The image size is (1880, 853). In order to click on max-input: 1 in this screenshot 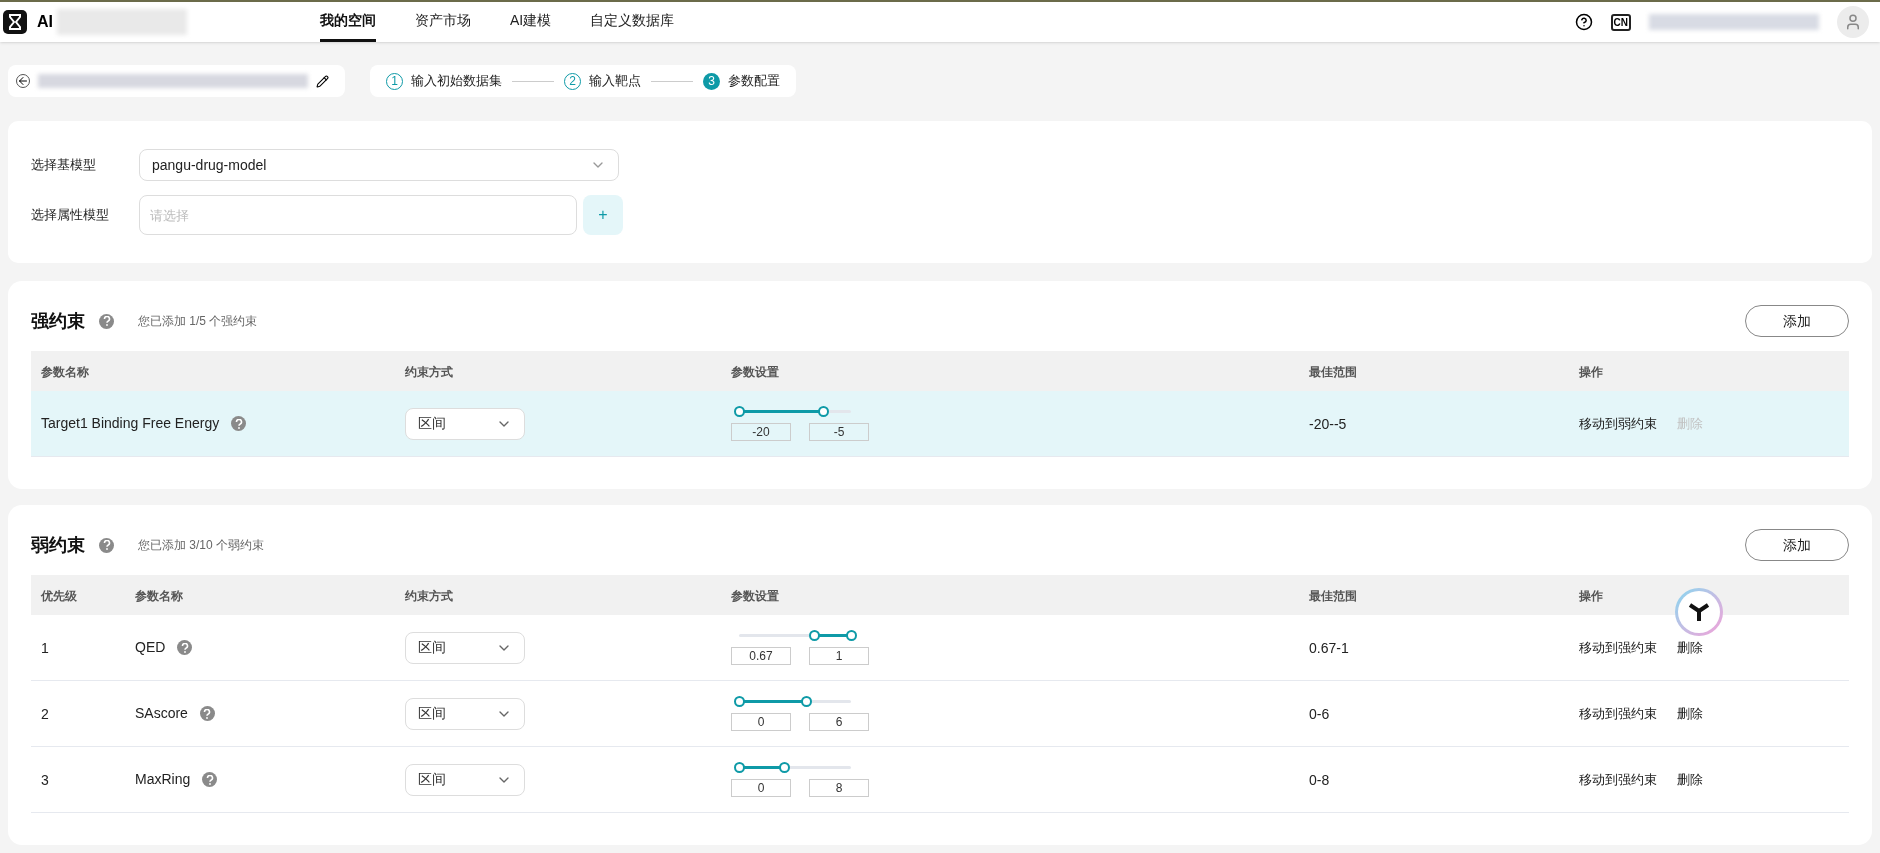, I will do `click(839, 656)`.